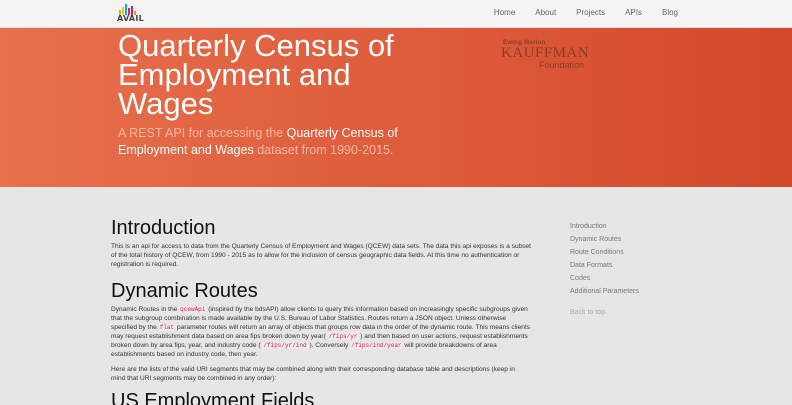 The image size is (792, 405). I want to click on sidebar-item-route-conditions: Route Conditions, so click(630, 252).